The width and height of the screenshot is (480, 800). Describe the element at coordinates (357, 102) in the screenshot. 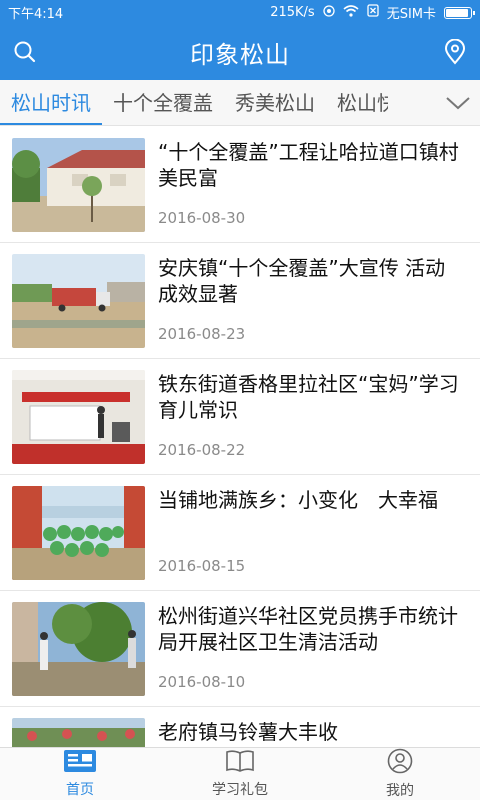

I see `tab-songshan-express: 松山快` at that location.